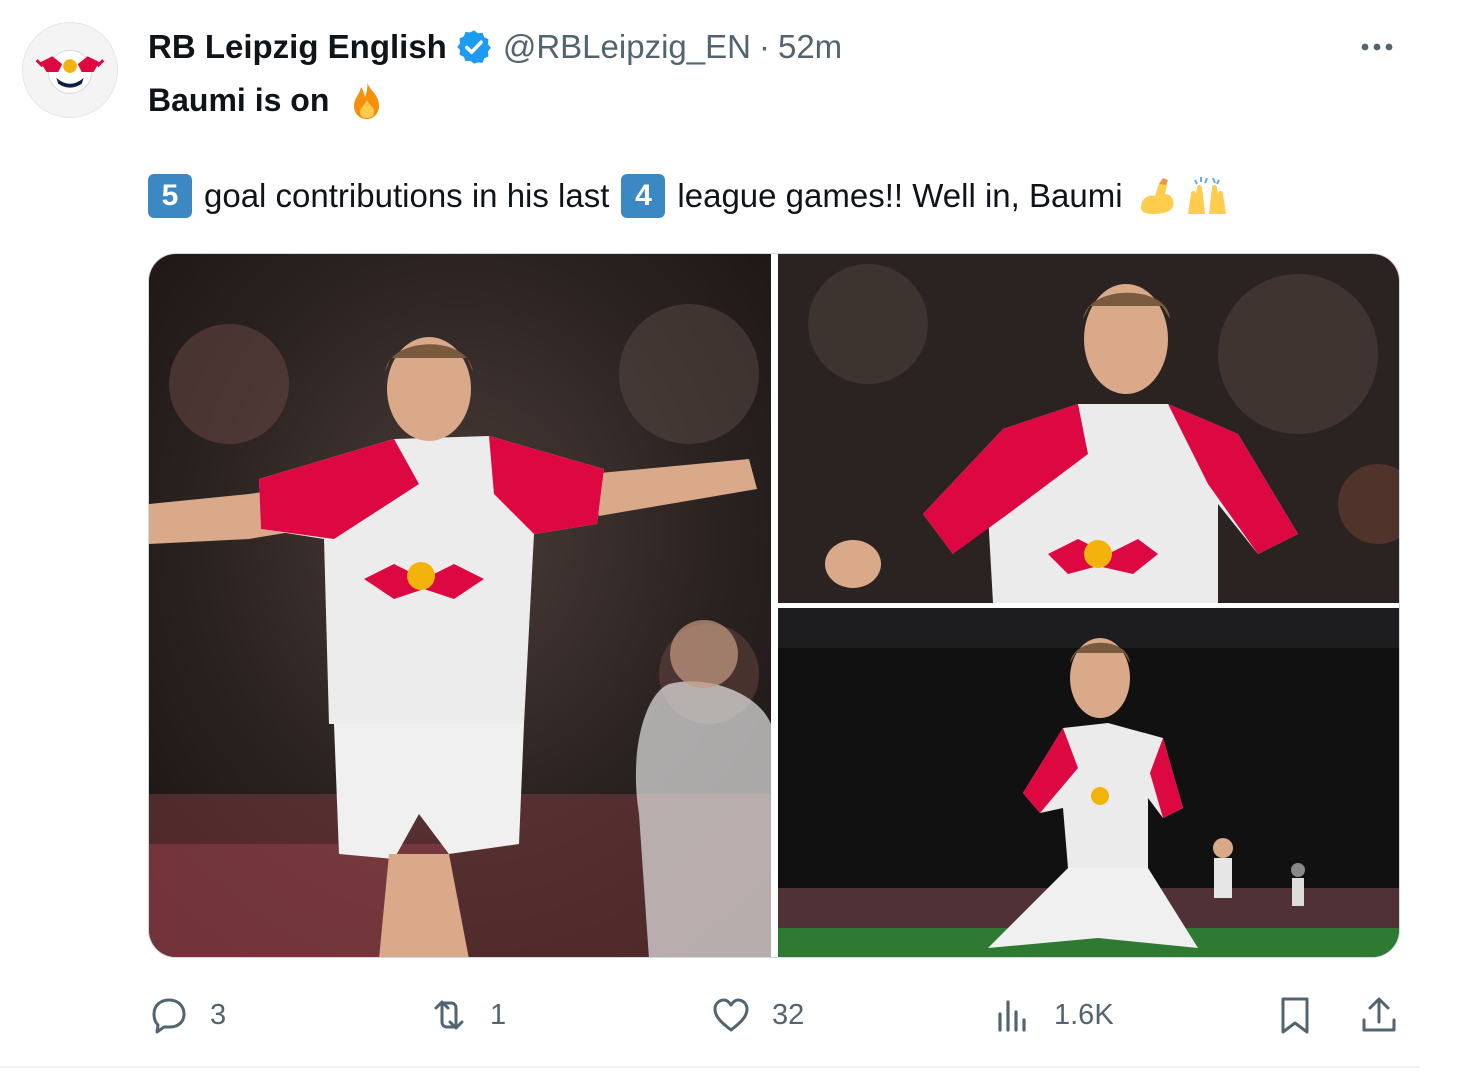  Describe the element at coordinates (169, 1016) in the screenshot. I see `reply-icon` at that location.